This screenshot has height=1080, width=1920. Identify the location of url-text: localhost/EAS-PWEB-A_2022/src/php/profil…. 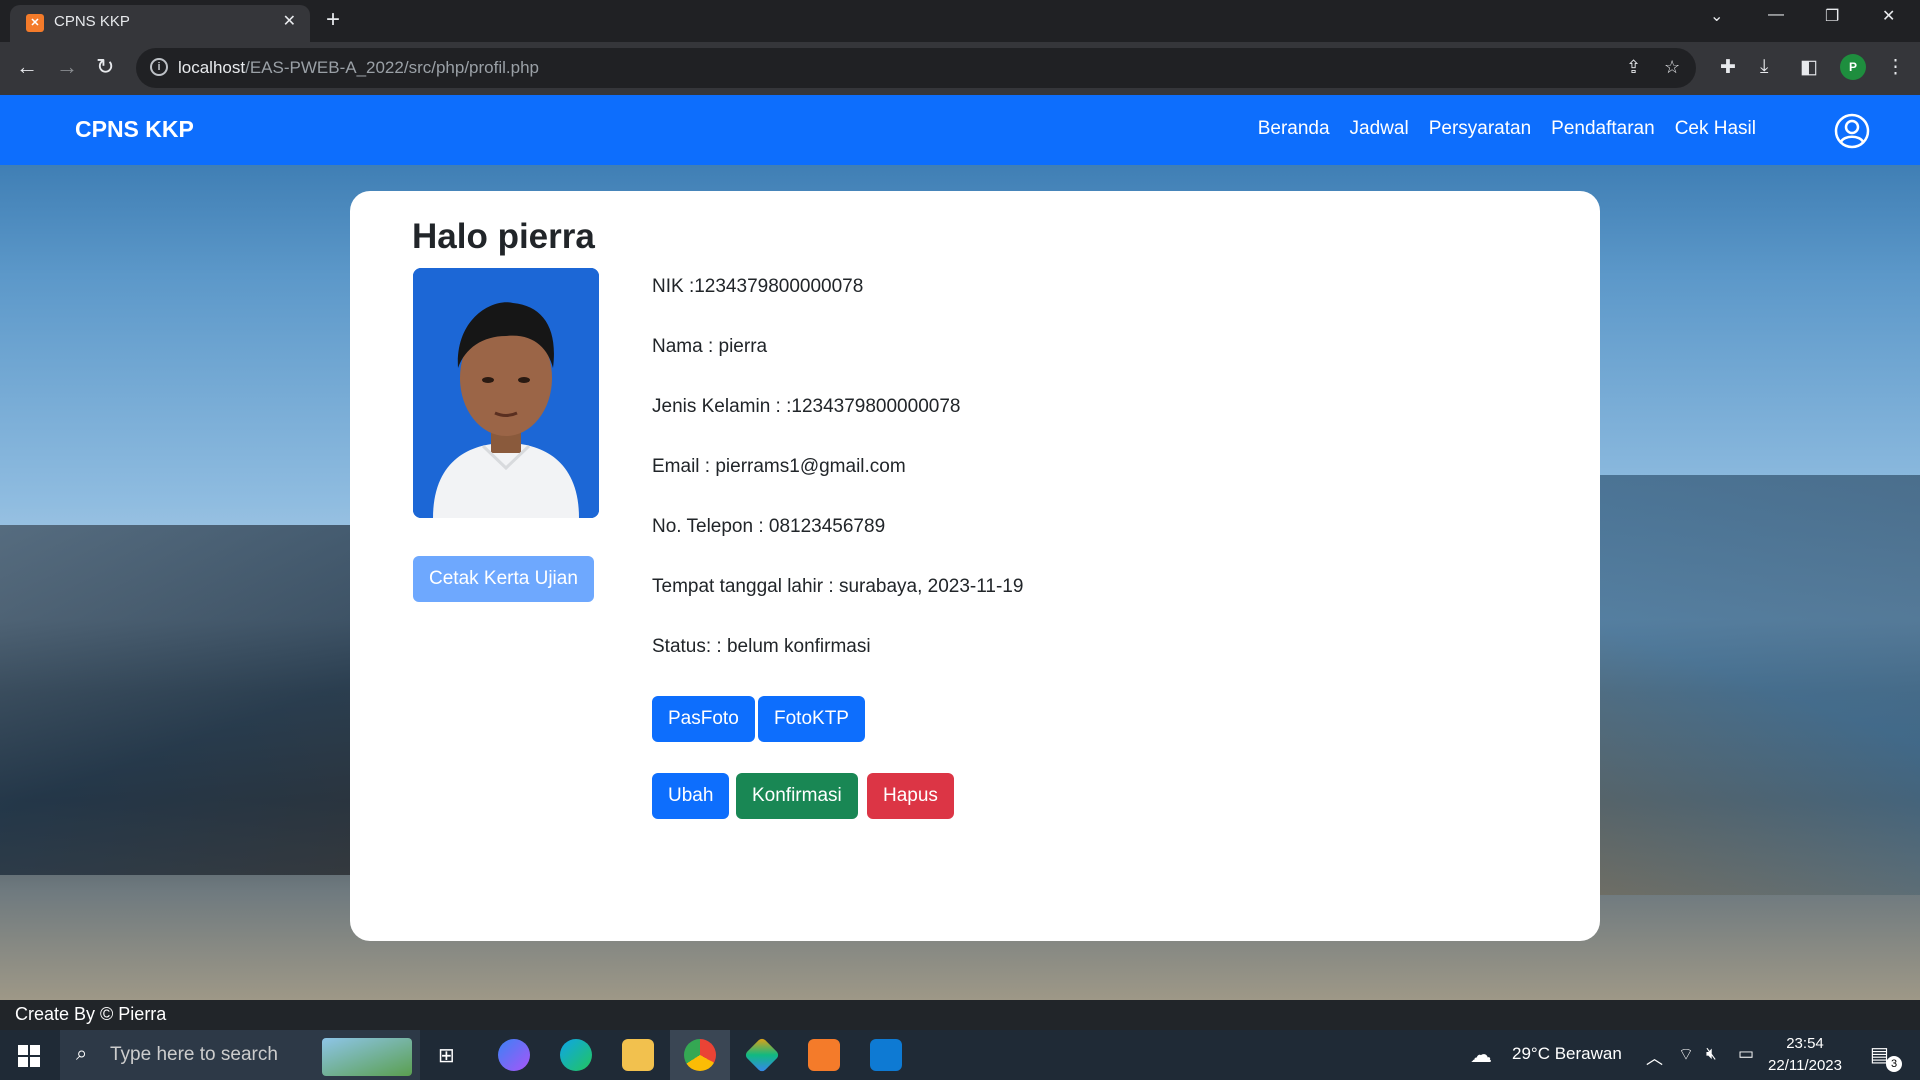
(358, 67).